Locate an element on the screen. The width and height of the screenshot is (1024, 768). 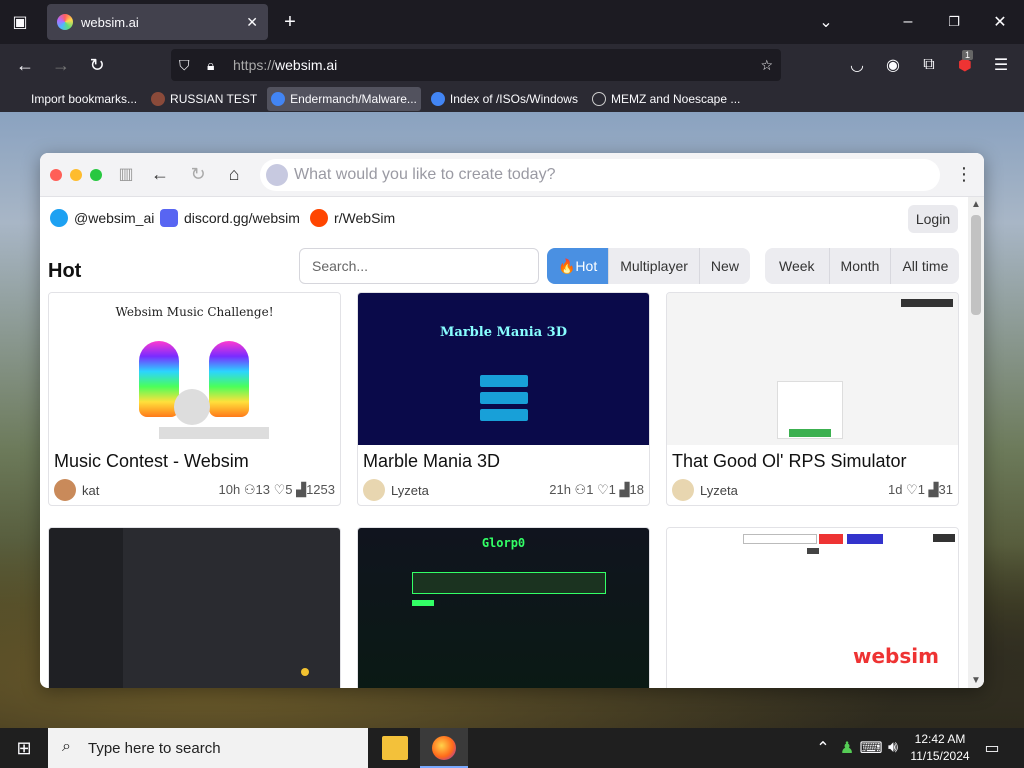
sidebar-icon: ▥ is located at coordinates (126, 174).